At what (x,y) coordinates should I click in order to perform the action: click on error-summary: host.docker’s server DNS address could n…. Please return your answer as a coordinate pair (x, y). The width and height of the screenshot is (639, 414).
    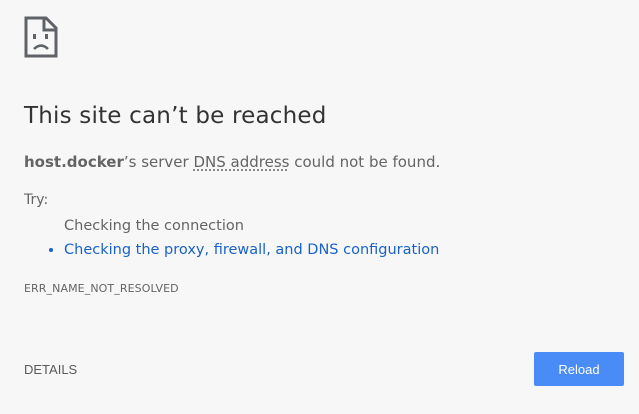
    Looking at the image, I should click on (232, 162).